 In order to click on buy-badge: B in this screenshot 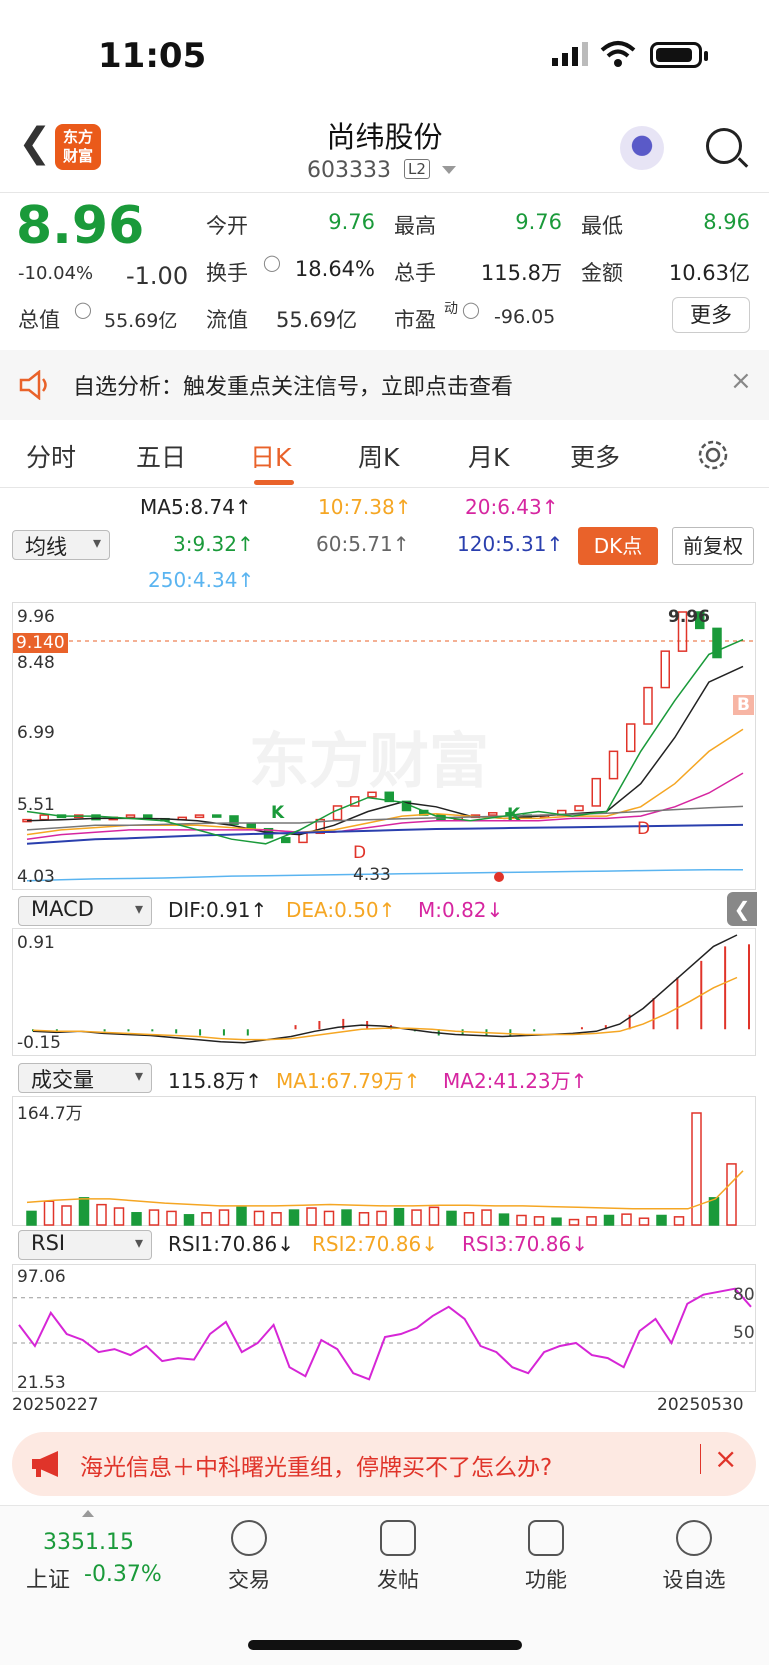, I will do `click(743, 705)`.